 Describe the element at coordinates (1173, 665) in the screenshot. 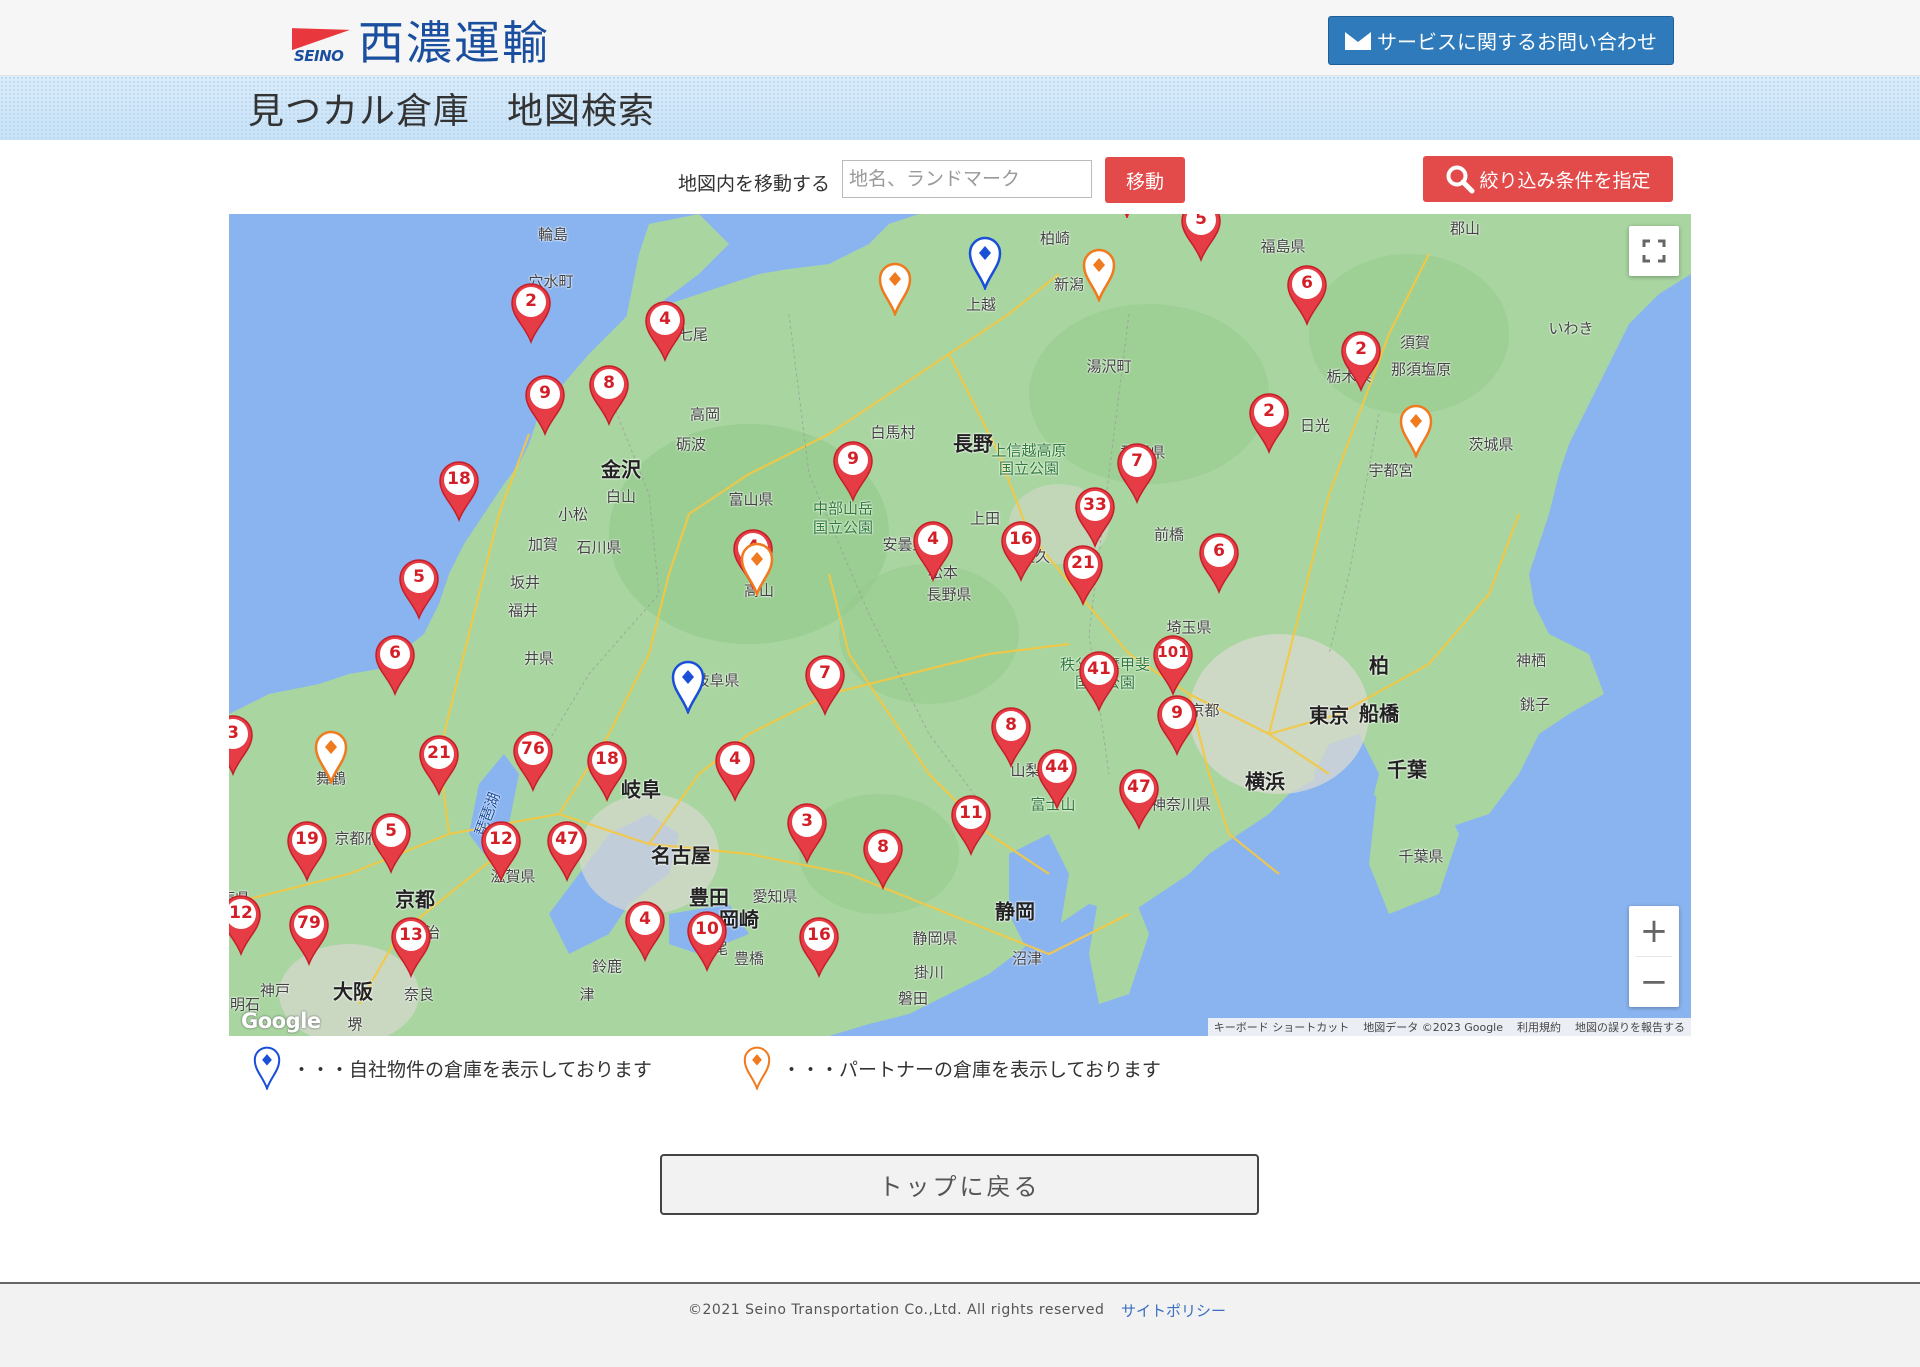

I see `warehouse-cluster-pin: 101` at that location.